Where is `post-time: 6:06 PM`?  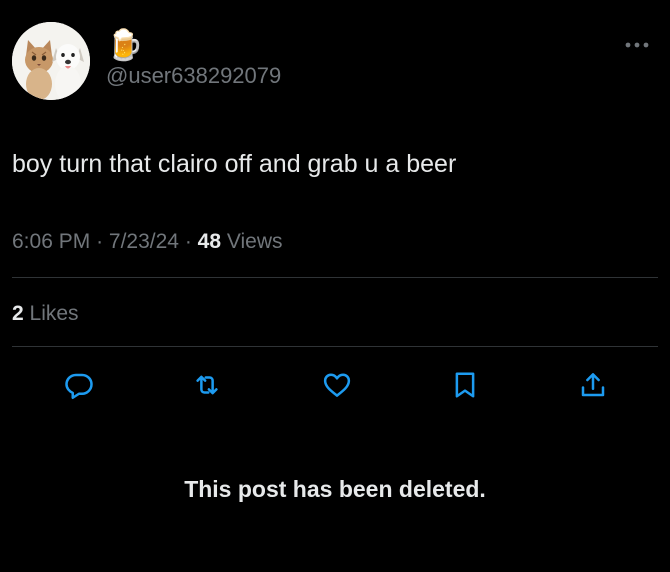
post-time: 6:06 PM is located at coordinates (51, 241).